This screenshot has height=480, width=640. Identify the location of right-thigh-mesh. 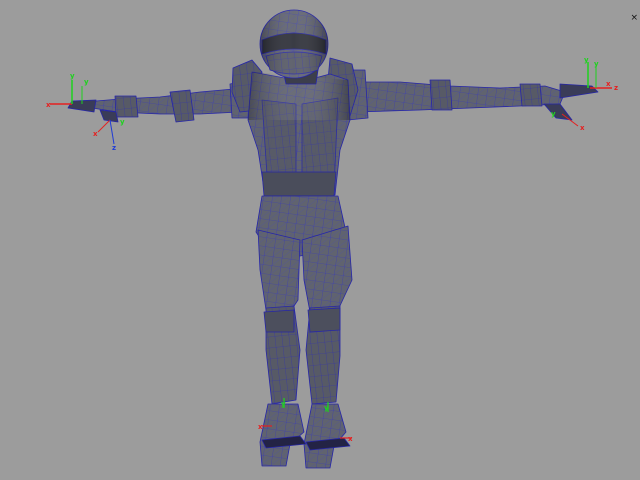
(327, 269).